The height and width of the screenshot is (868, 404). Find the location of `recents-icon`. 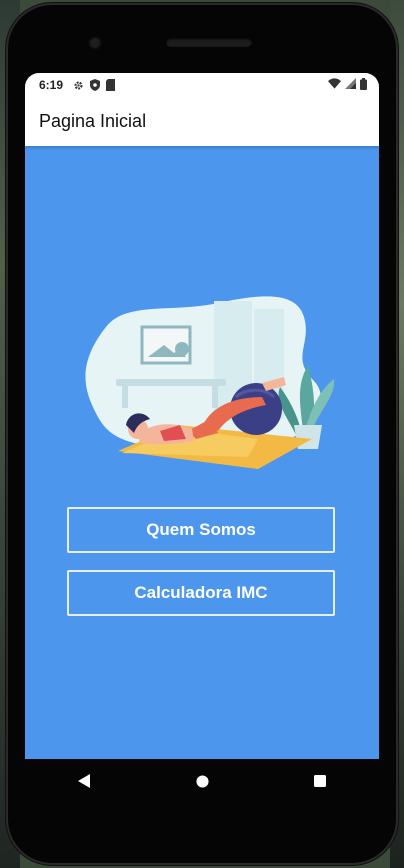

recents-icon is located at coordinates (320, 781).